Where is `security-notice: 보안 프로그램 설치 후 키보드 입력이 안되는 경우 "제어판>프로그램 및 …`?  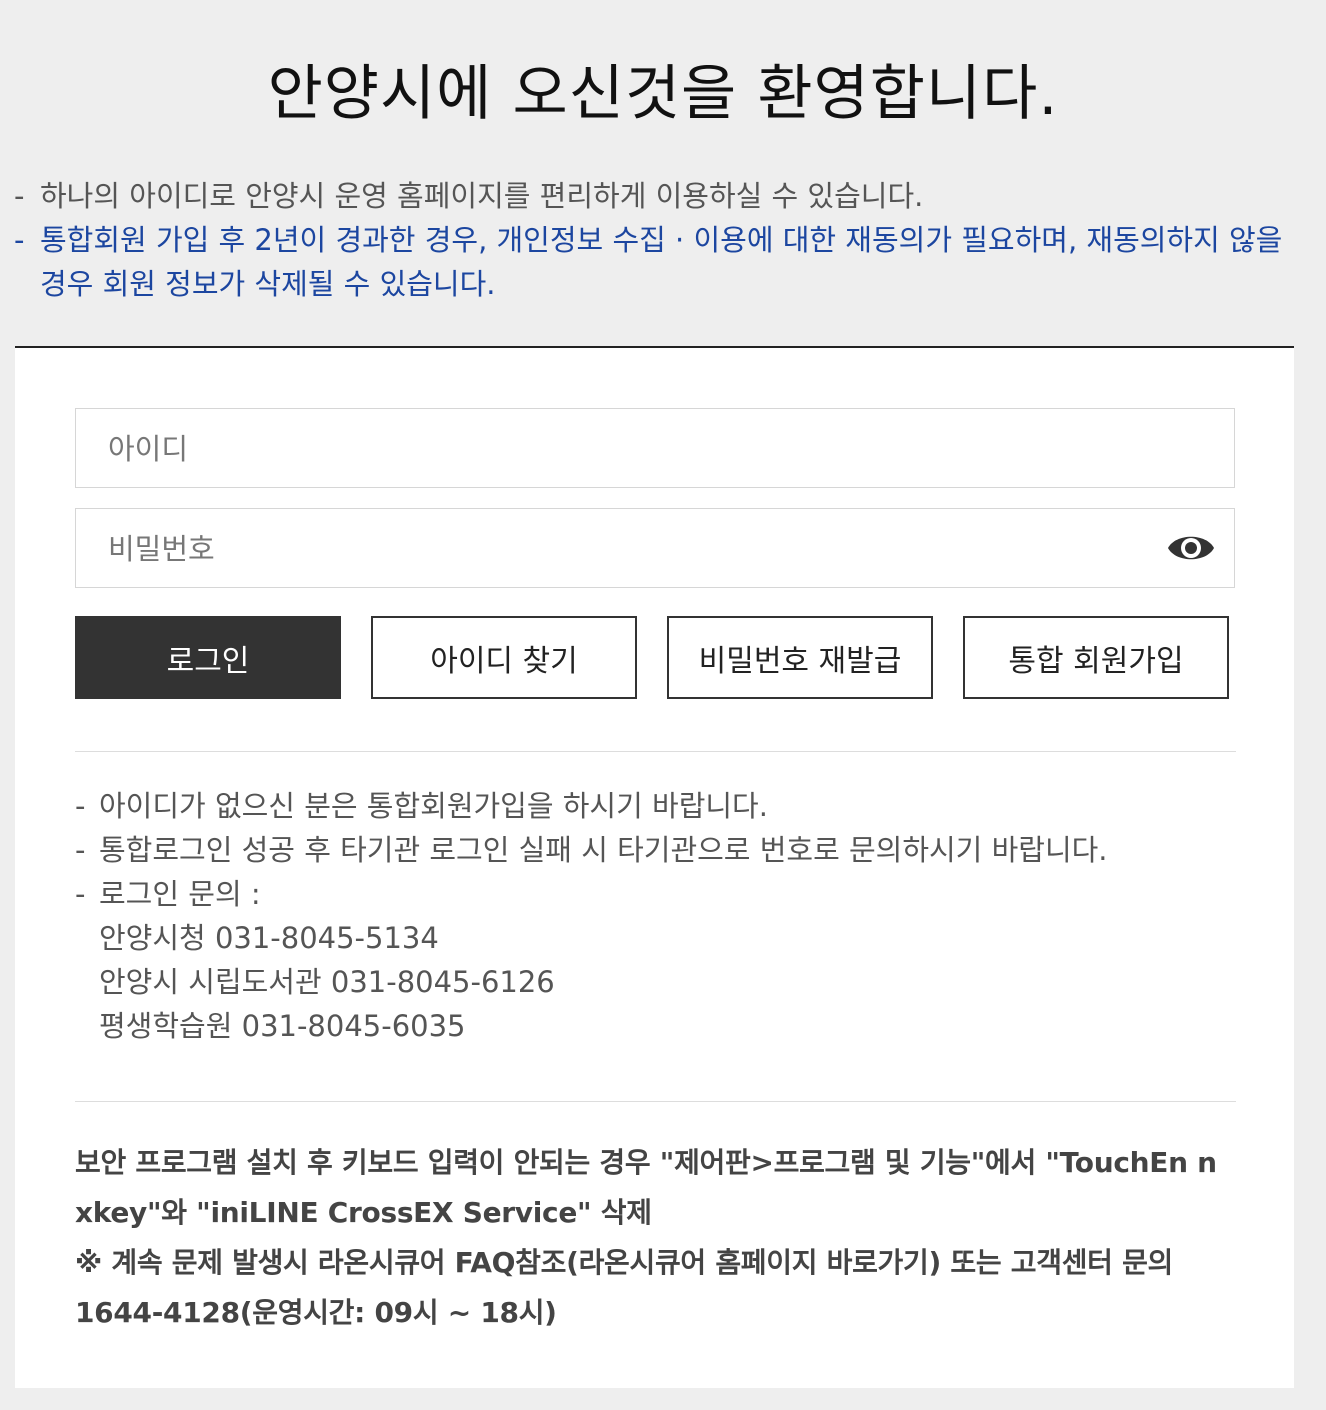
security-notice: 보안 프로그램 설치 후 키보드 입력이 안되는 경우 "제어판>프로그램 및 … is located at coordinates (657, 1238).